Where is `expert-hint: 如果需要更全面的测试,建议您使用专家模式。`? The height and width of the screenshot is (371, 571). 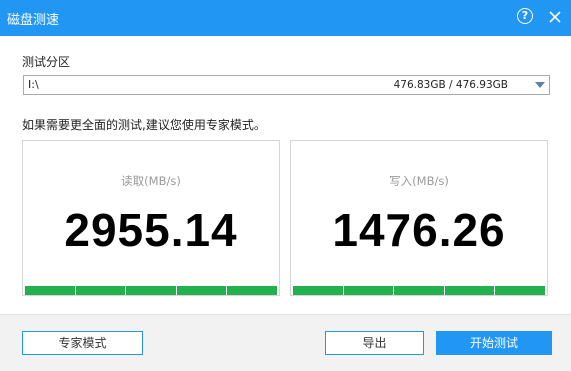 expert-hint: 如果需要更全面的测试,建议您使用专家模式。 is located at coordinates (144, 125).